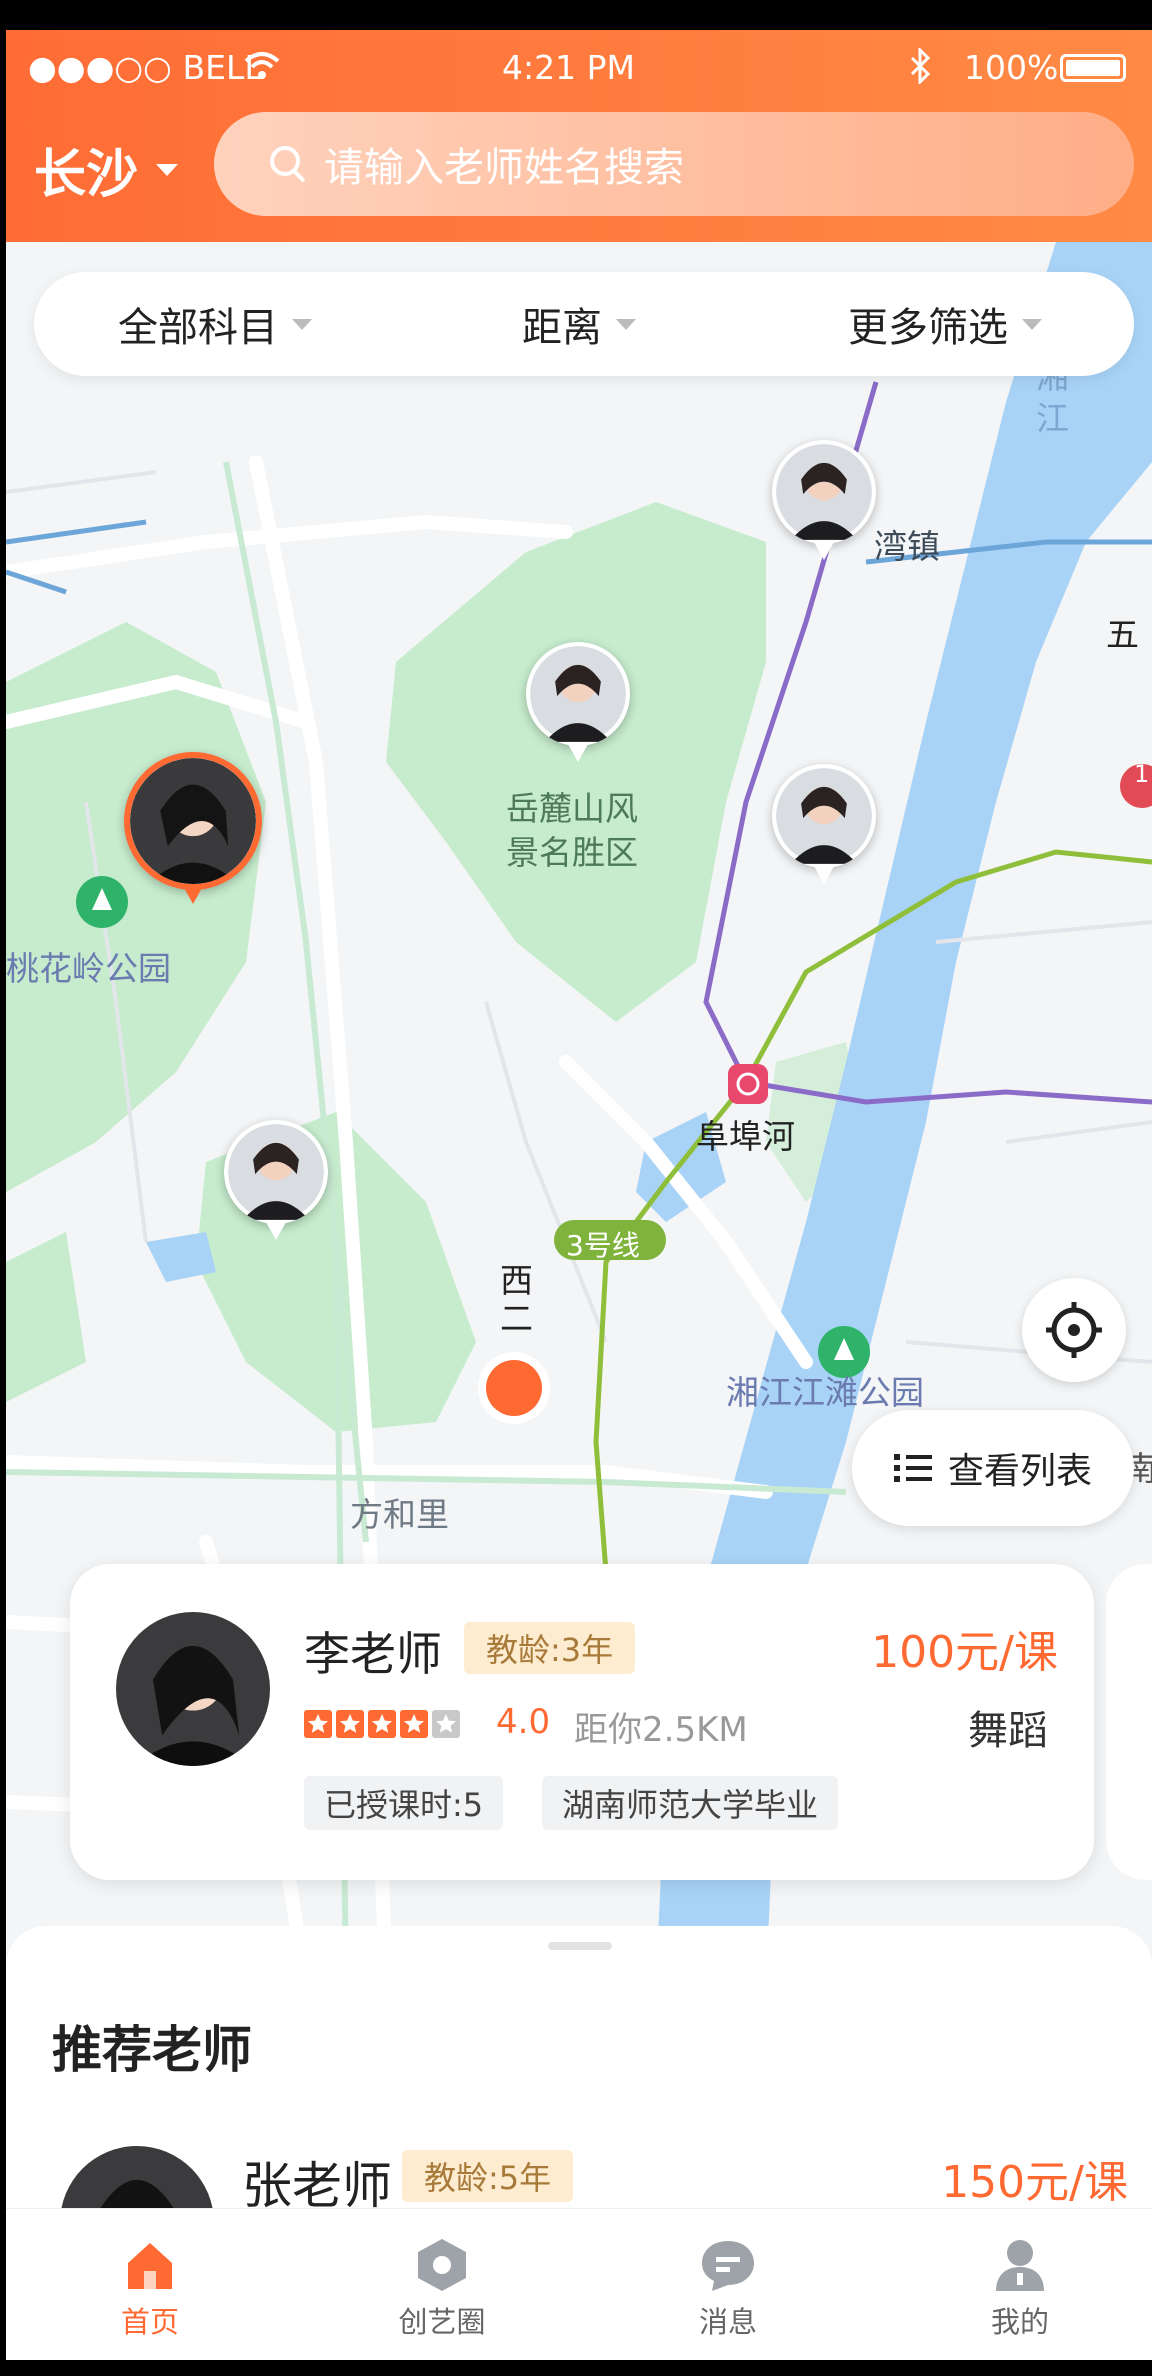  What do you see at coordinates (442, 2265) in the screenshot?
I see `hexagon-icon` at bounding box center [442, 2265].